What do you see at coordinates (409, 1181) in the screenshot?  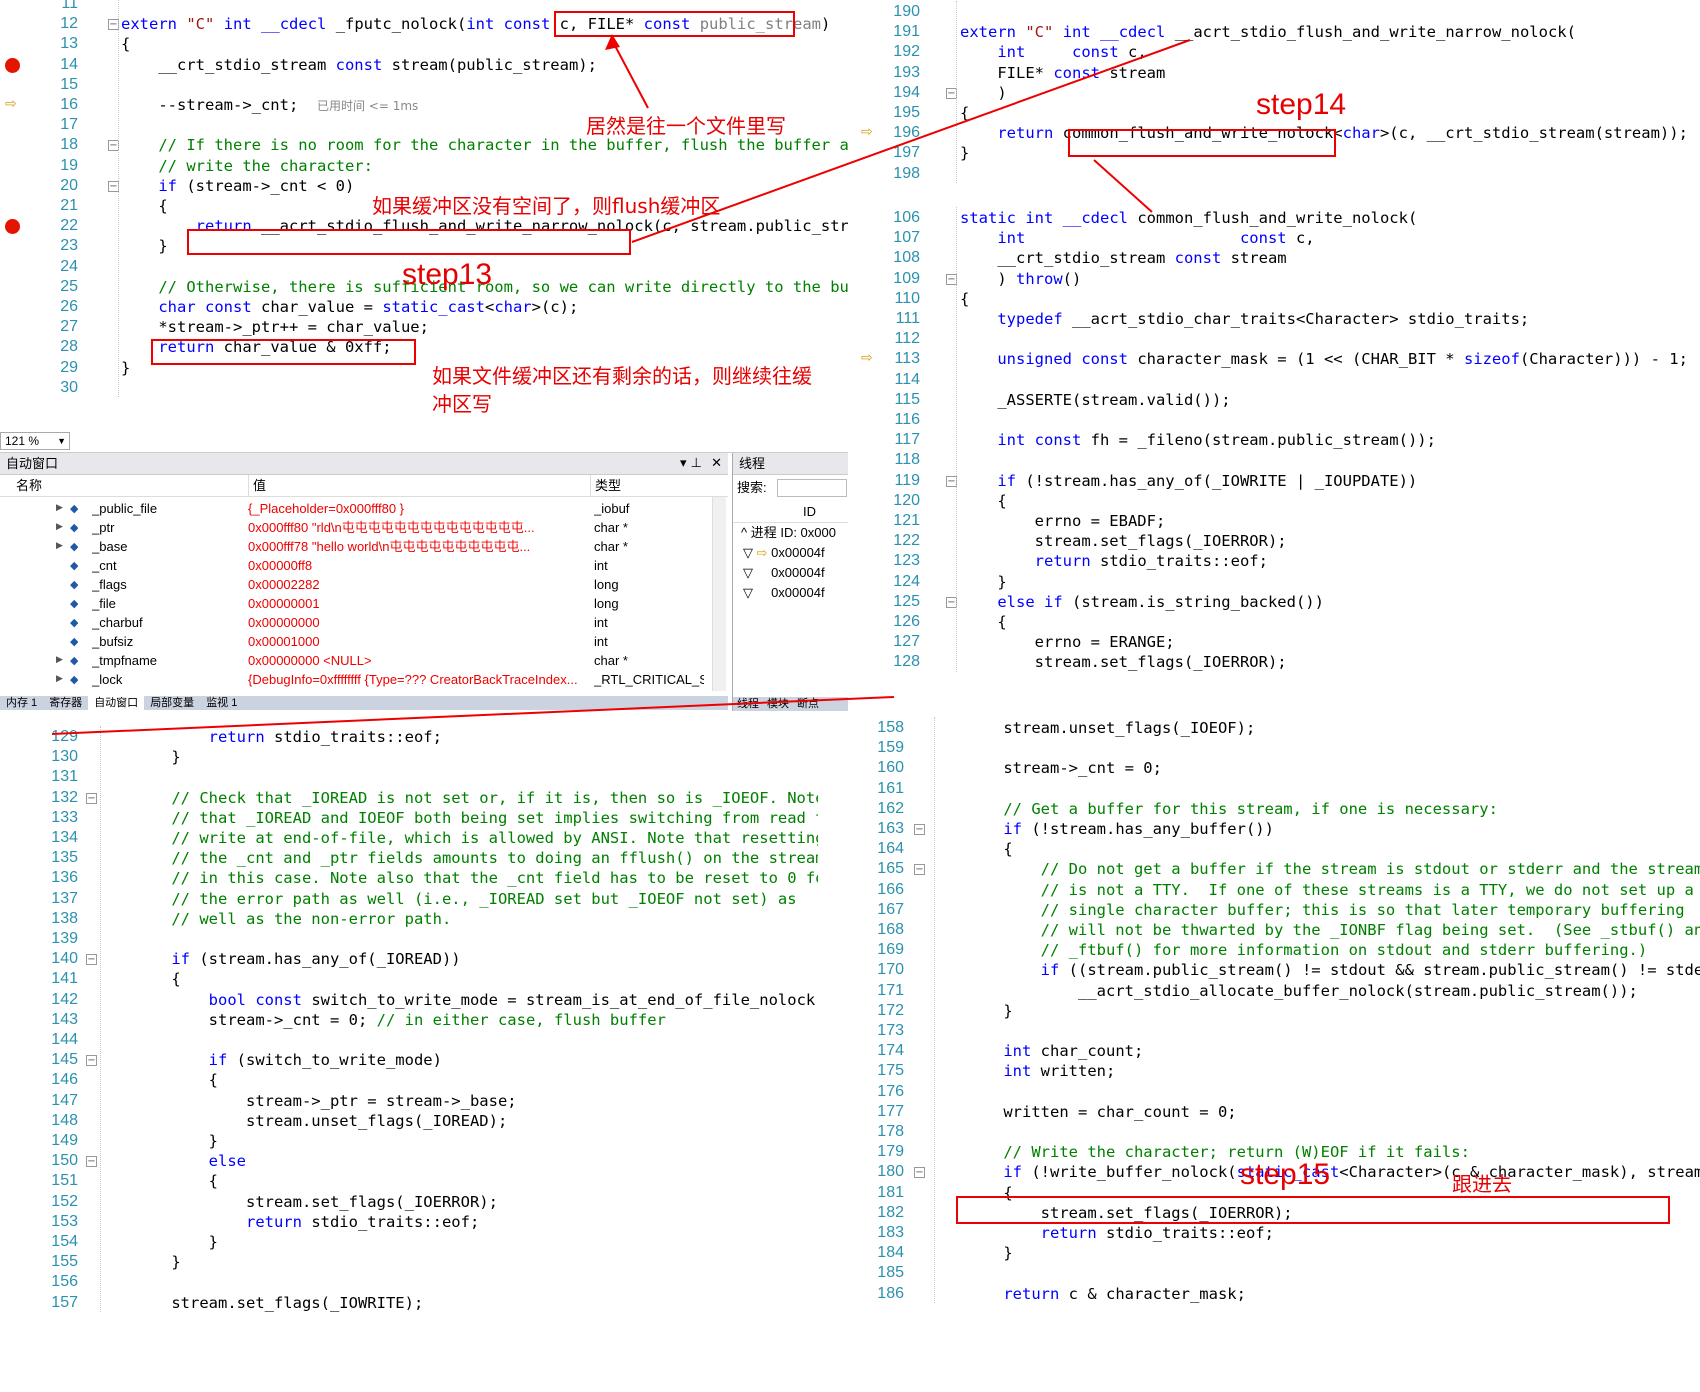 I see `code-line: 151 {` at bounding box center [409, 1181].